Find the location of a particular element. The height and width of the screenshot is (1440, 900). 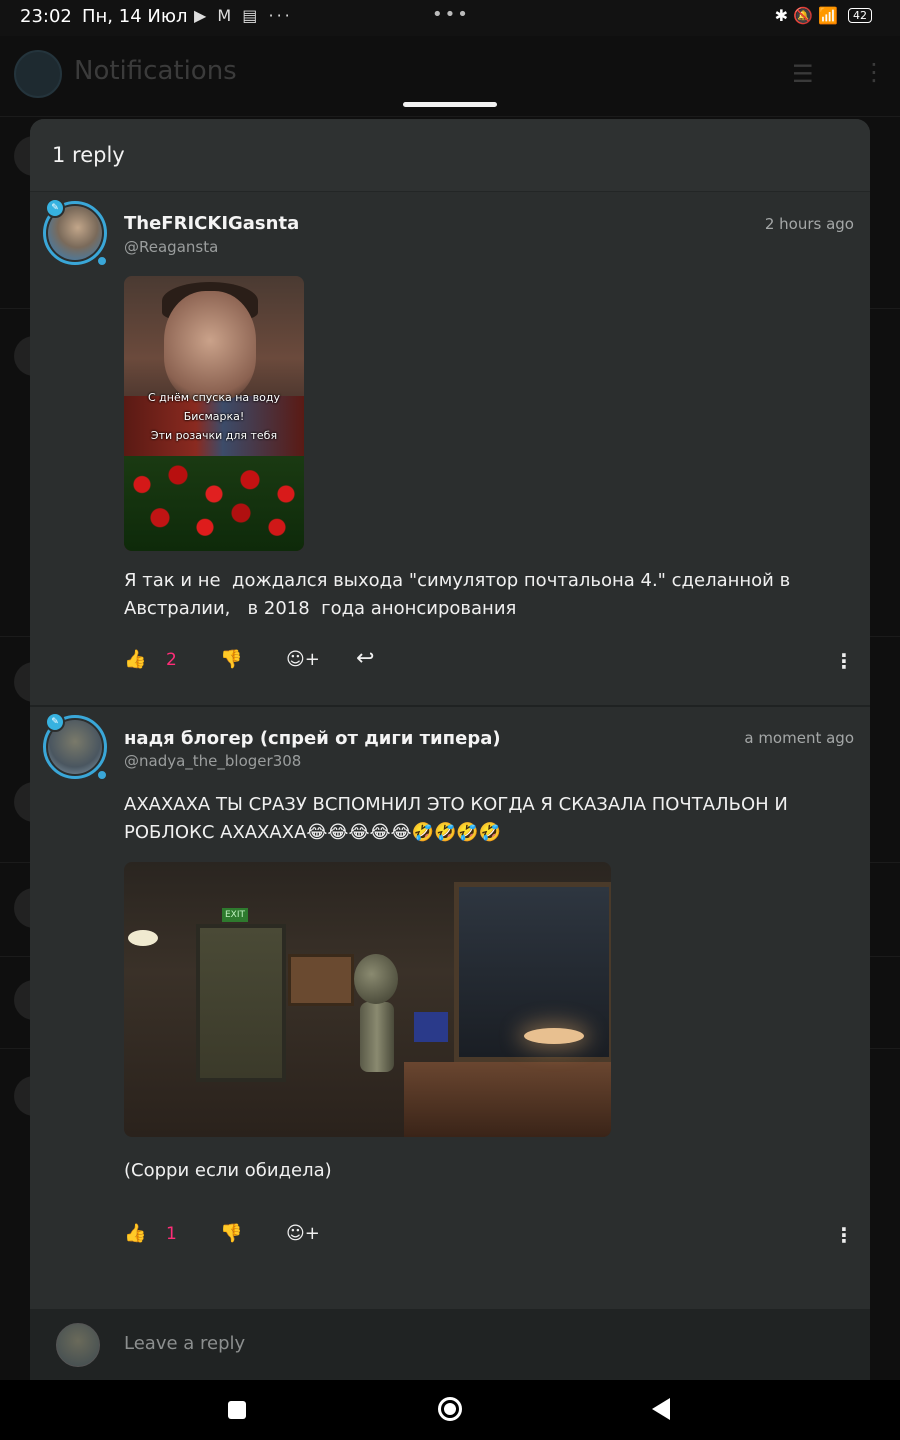

filter-icon: ☰ is located at coordinates (803, 74).